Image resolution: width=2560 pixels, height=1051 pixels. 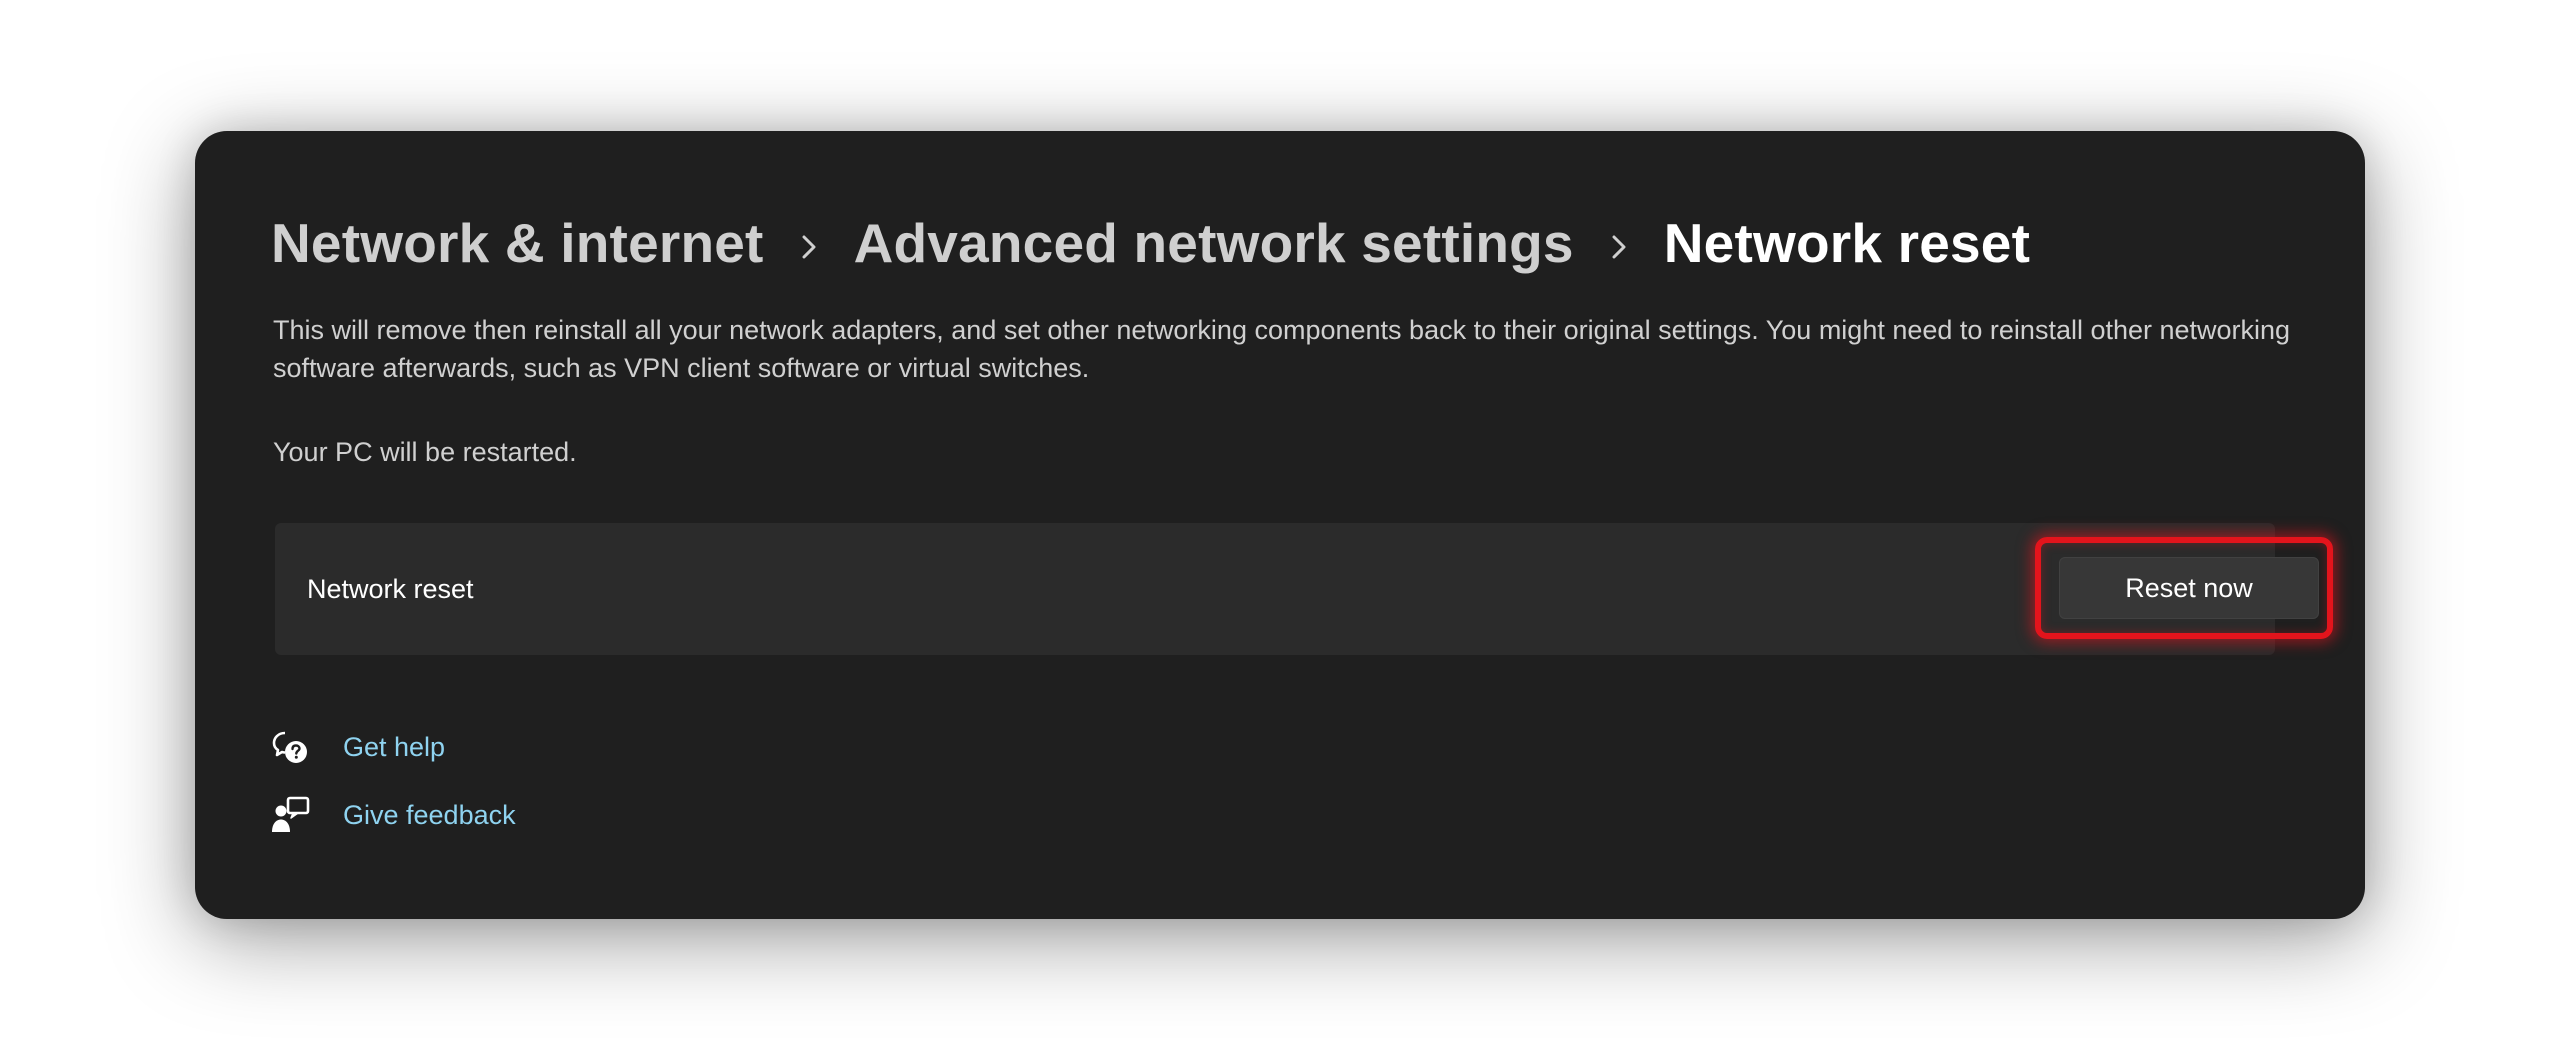 What do you see at coordinates (517, 243) in the screenshot?
I see `breadcrumb-network-internet: Network & internet` at bounding box center [517, 243].